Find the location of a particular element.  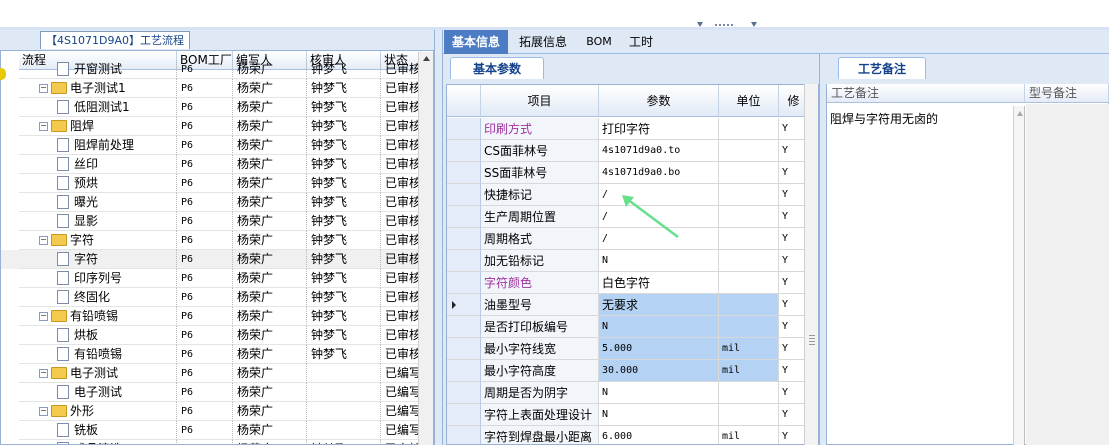

params-column-header: 项目 is located at coordinates (540, 101).